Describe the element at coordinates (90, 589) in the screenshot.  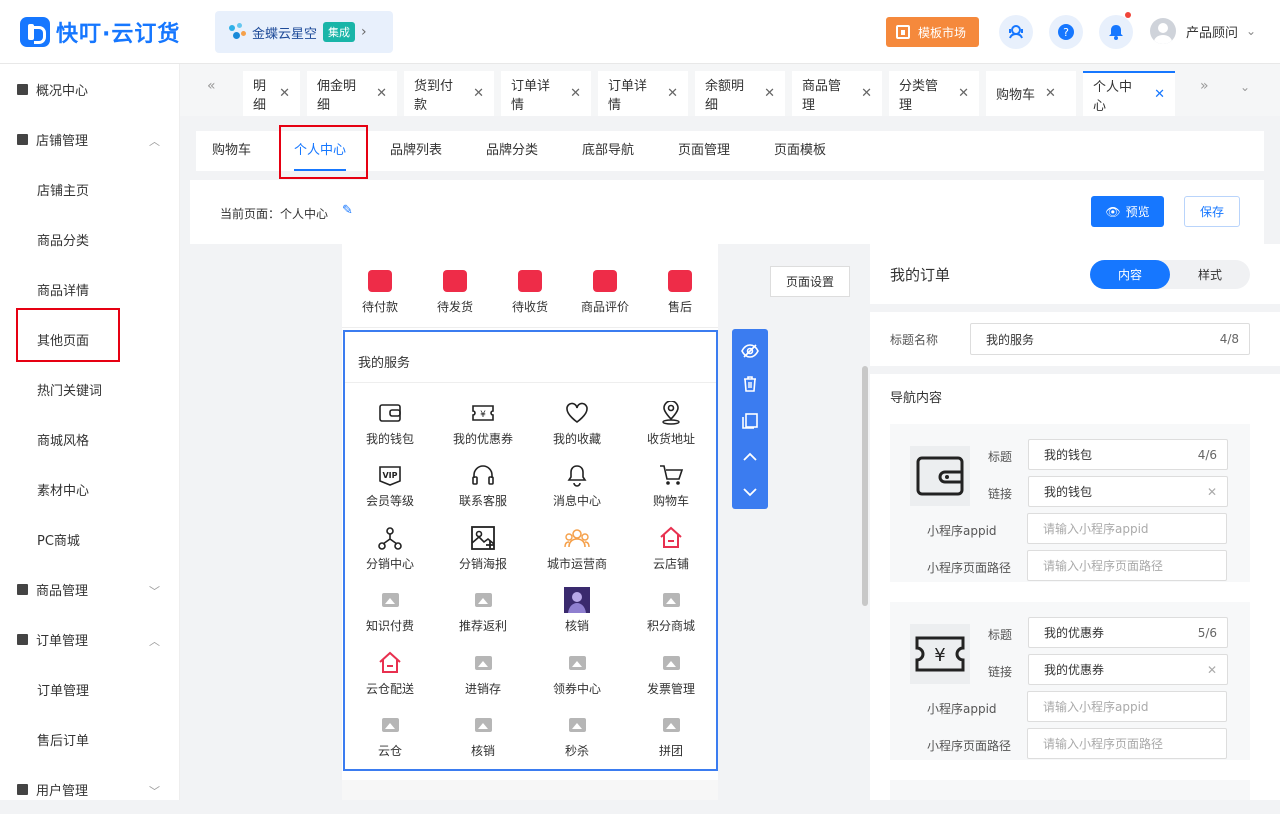
I see `sidebar-group-goods: 商品管理 ﹀` at that location.